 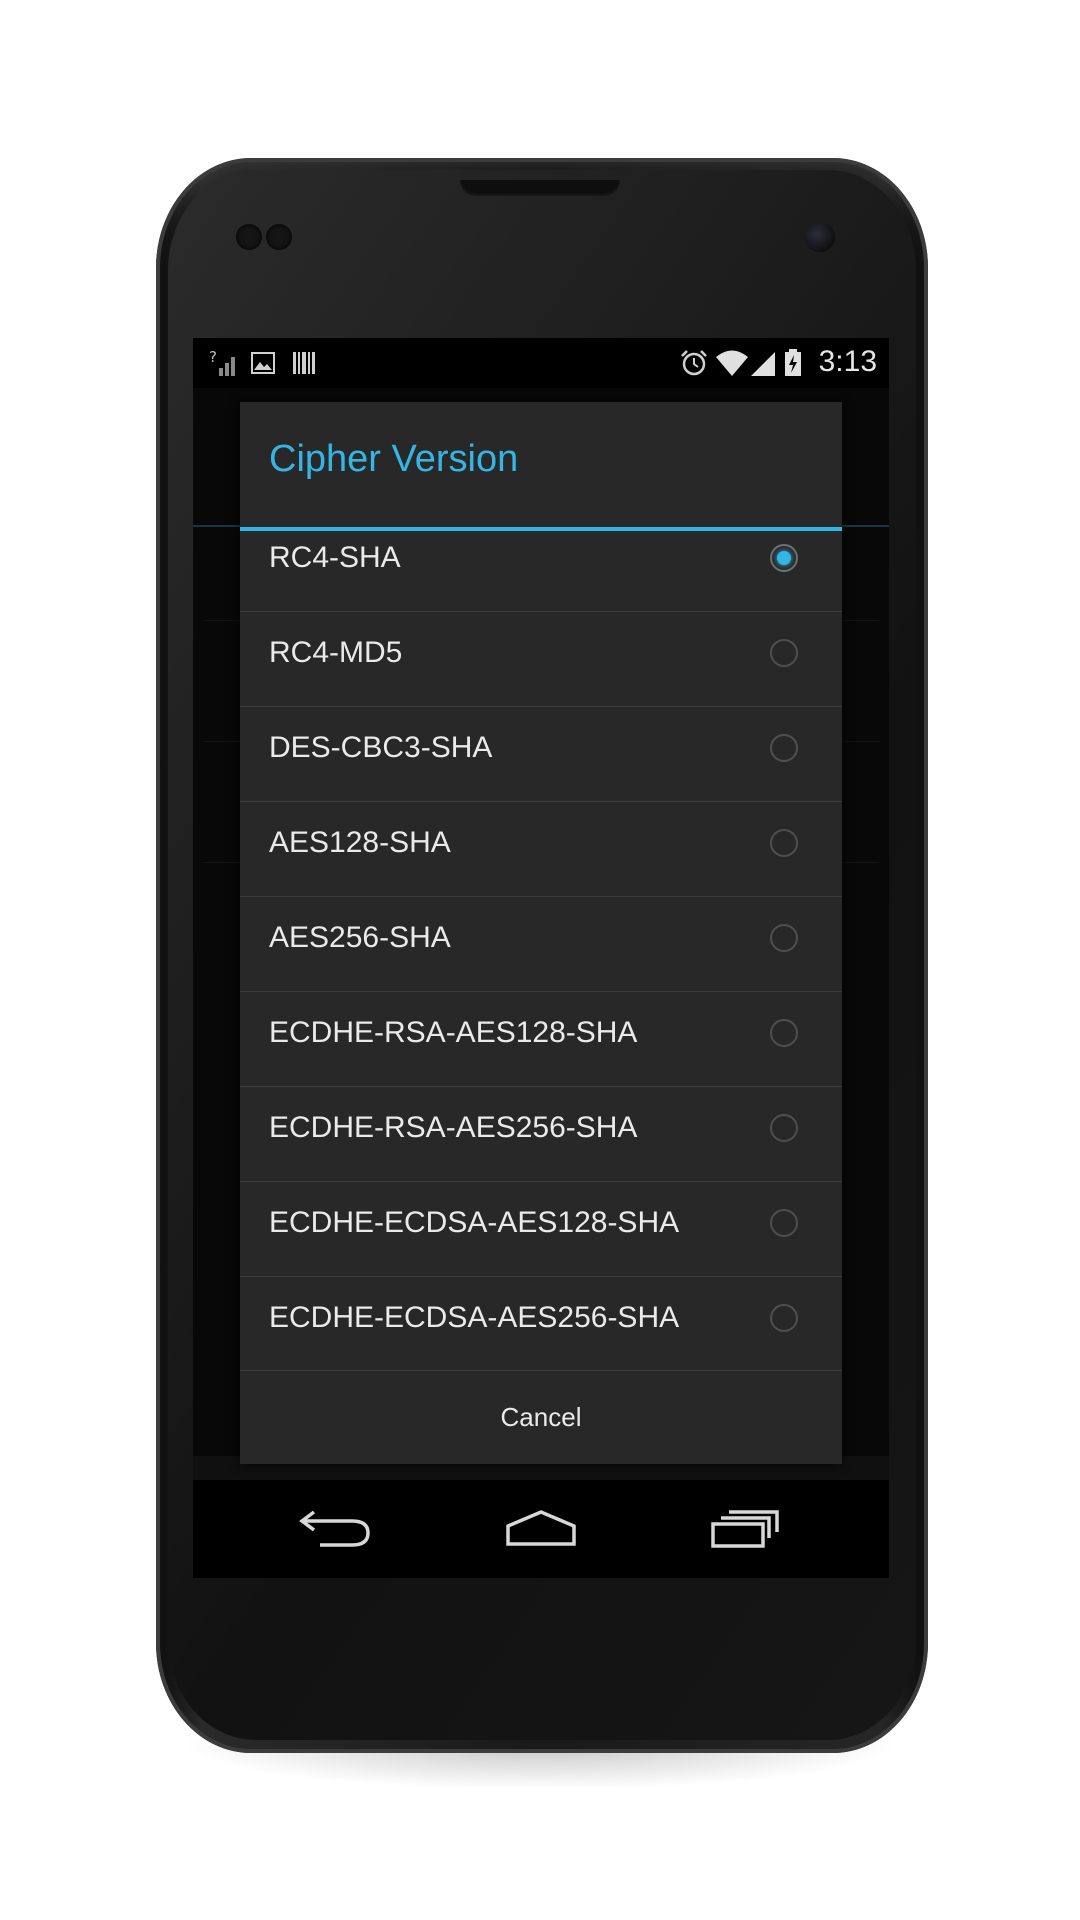 What do you see at coordinates (222, 362) in the screenshot?
I see `no-signal-icon: ?` at bounding box center [222, 362].